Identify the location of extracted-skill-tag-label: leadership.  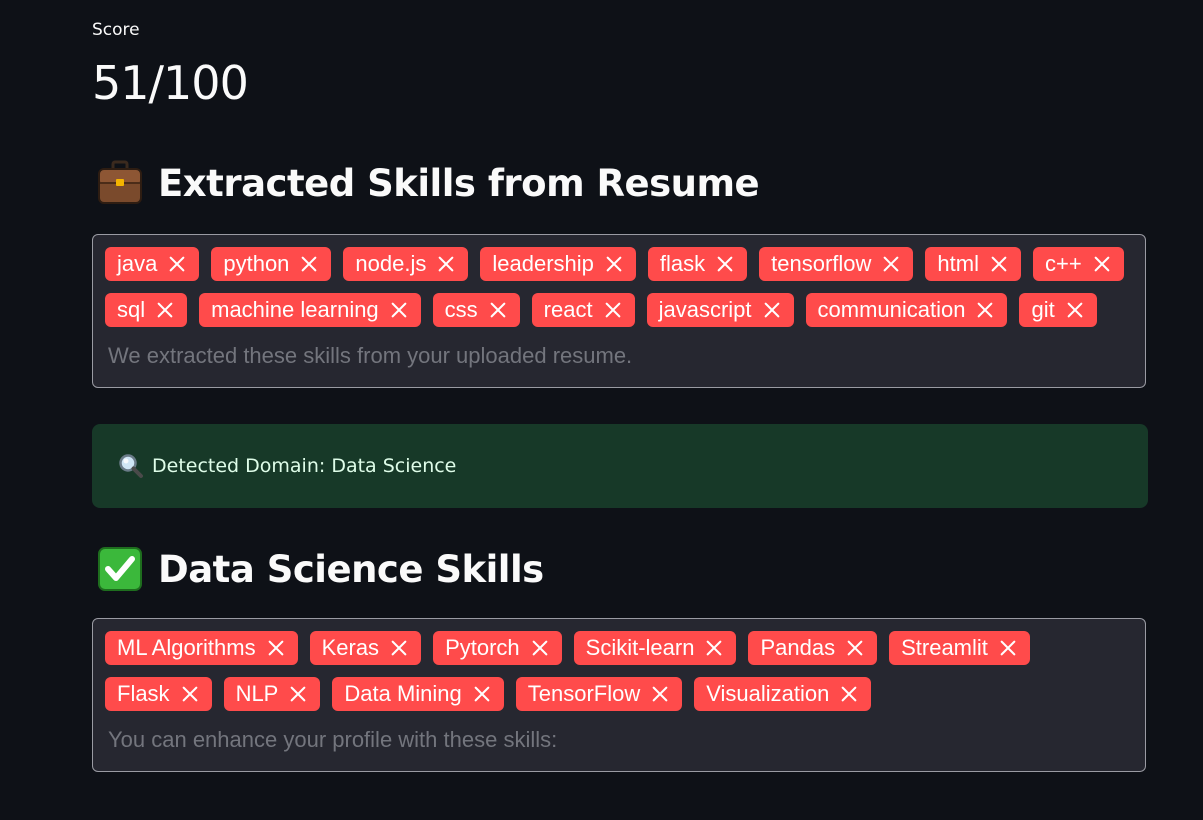
(543, 263).